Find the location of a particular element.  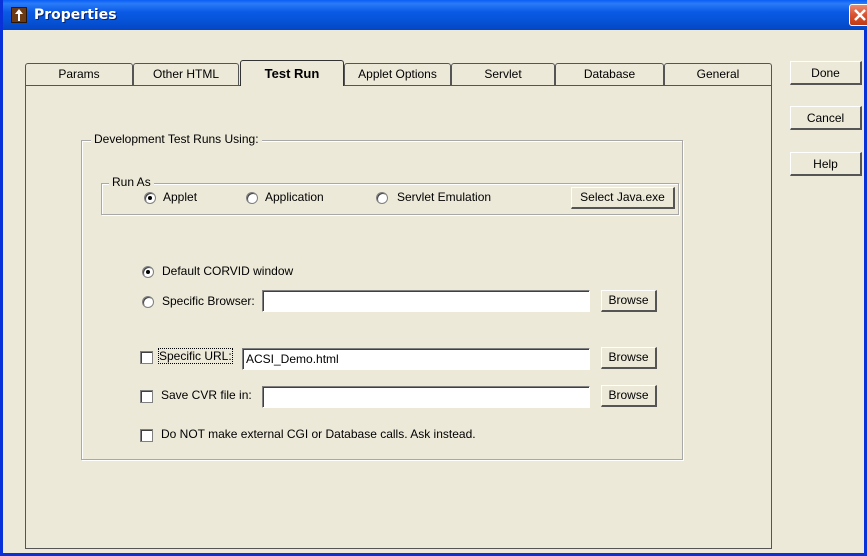

browser-path-field is located at coordinates (426, 301).